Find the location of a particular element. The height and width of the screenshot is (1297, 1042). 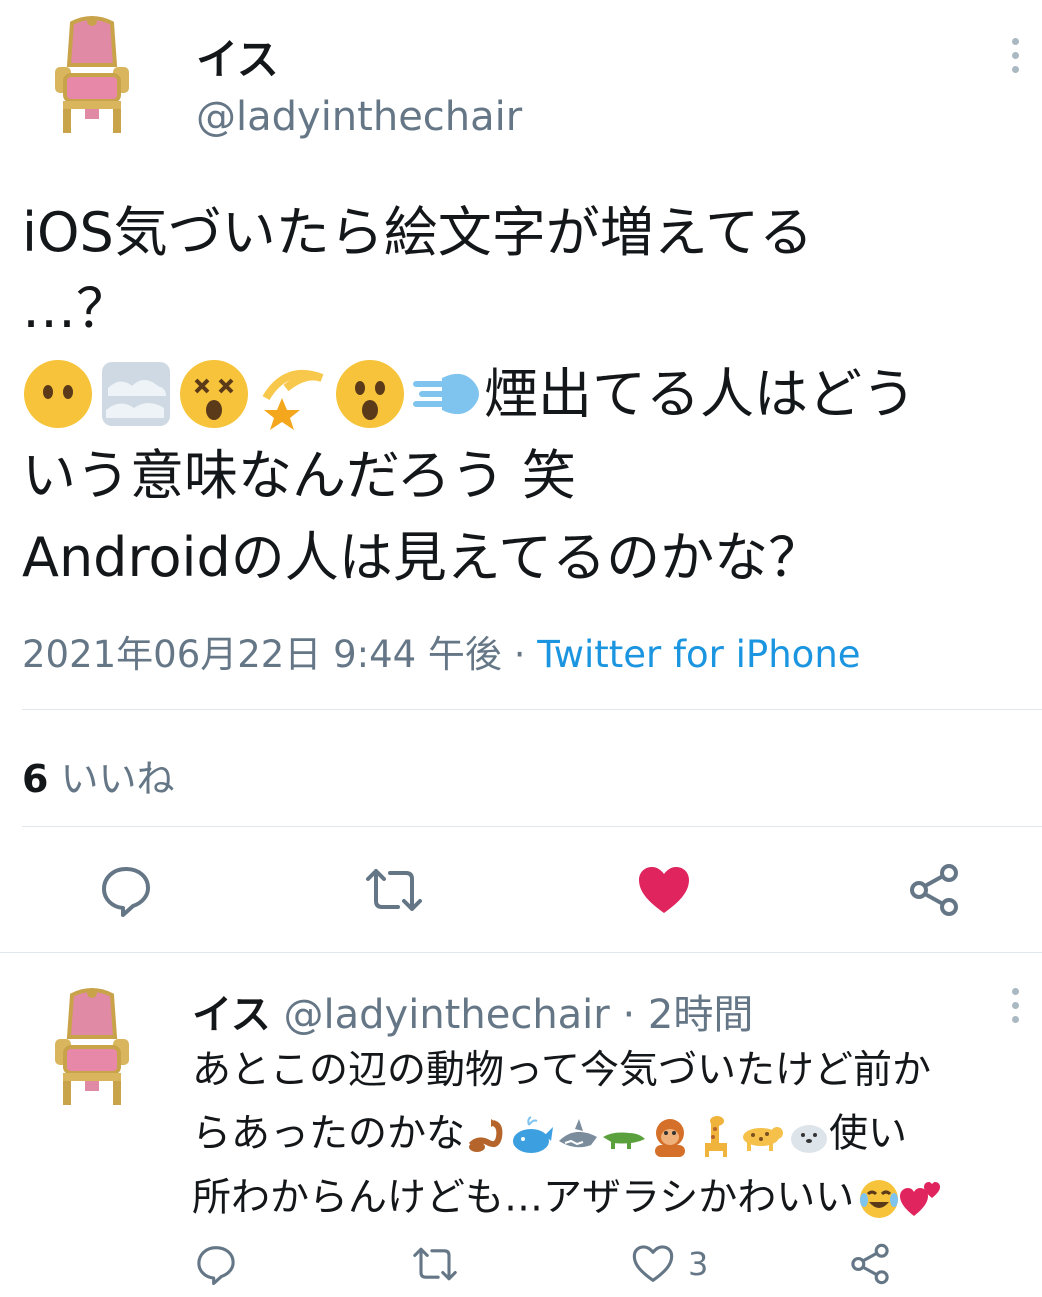

likes-stat: 6 いいね is located at coordinates (98, 775).